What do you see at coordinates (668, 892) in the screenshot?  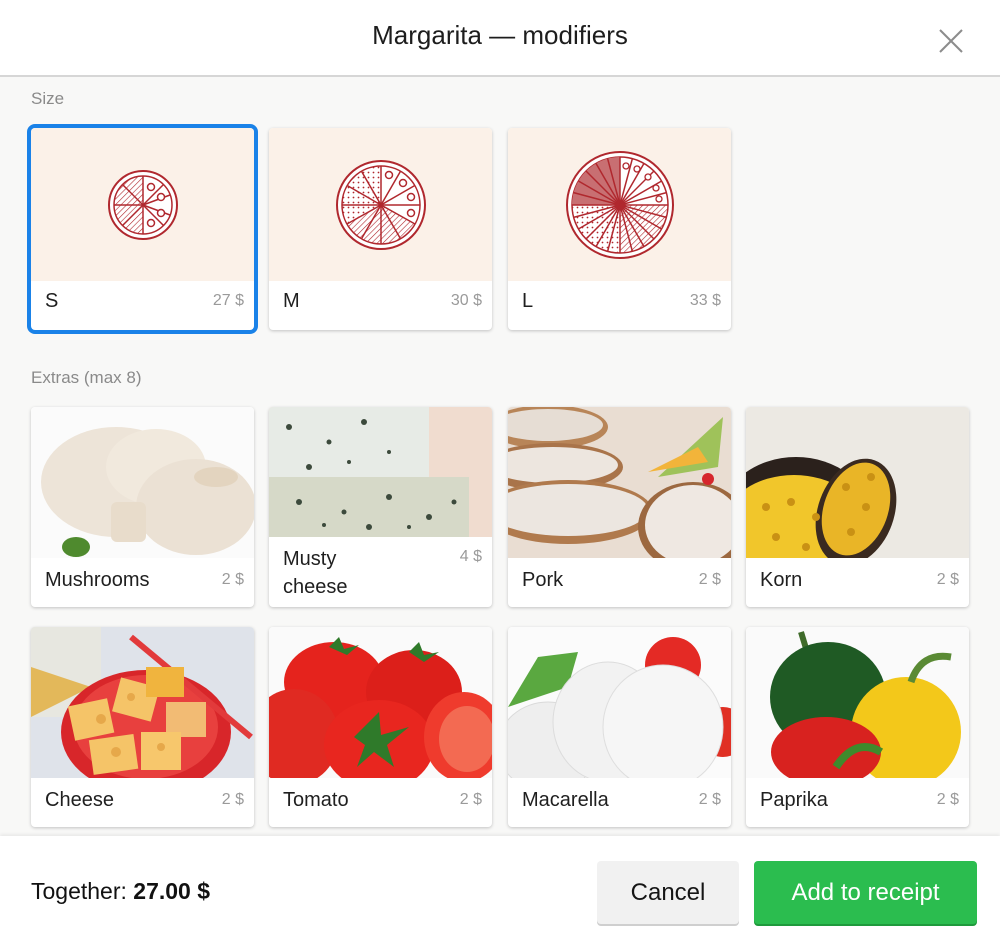 I see `cancel-button: Cancel` at bounding box center [668, 892].